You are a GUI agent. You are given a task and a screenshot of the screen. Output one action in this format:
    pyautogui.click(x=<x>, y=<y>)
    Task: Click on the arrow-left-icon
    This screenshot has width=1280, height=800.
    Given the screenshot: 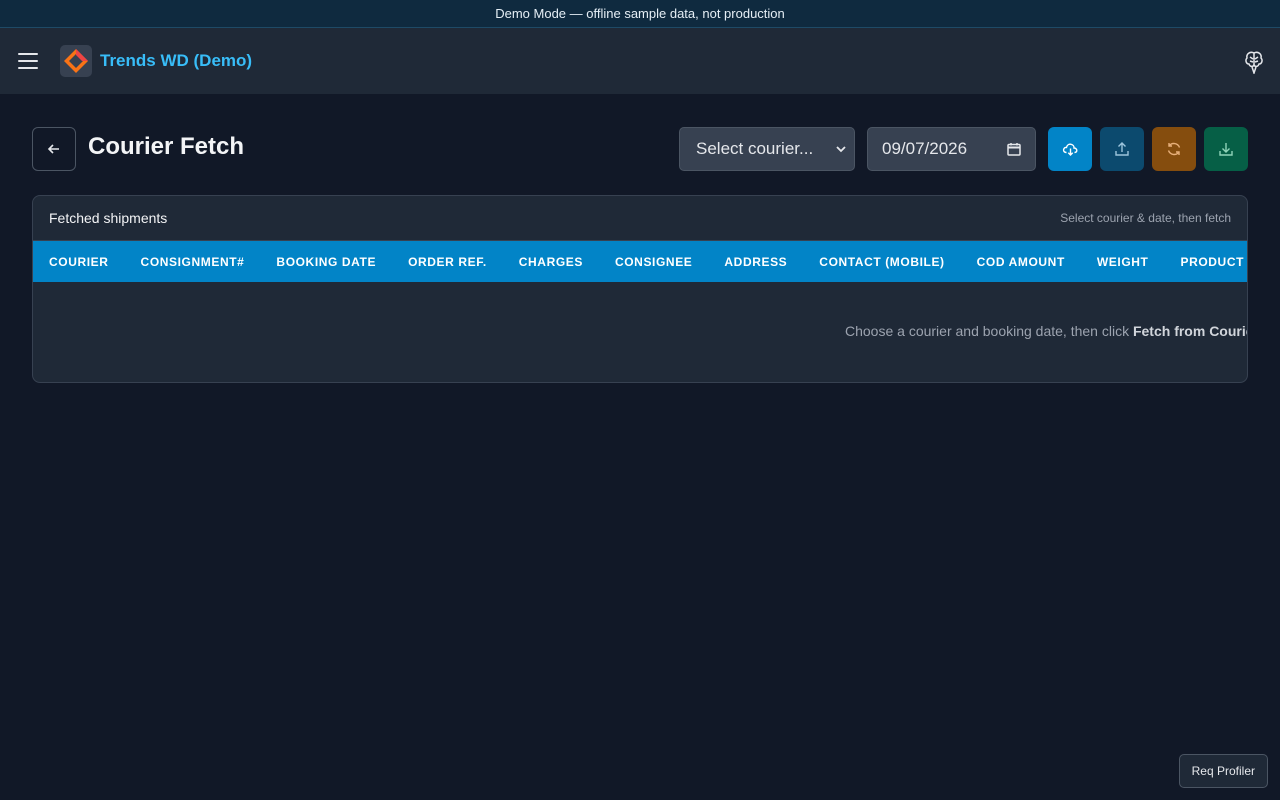 What is the action you would take?
    pyautogui.click(x=53, y=149)
    